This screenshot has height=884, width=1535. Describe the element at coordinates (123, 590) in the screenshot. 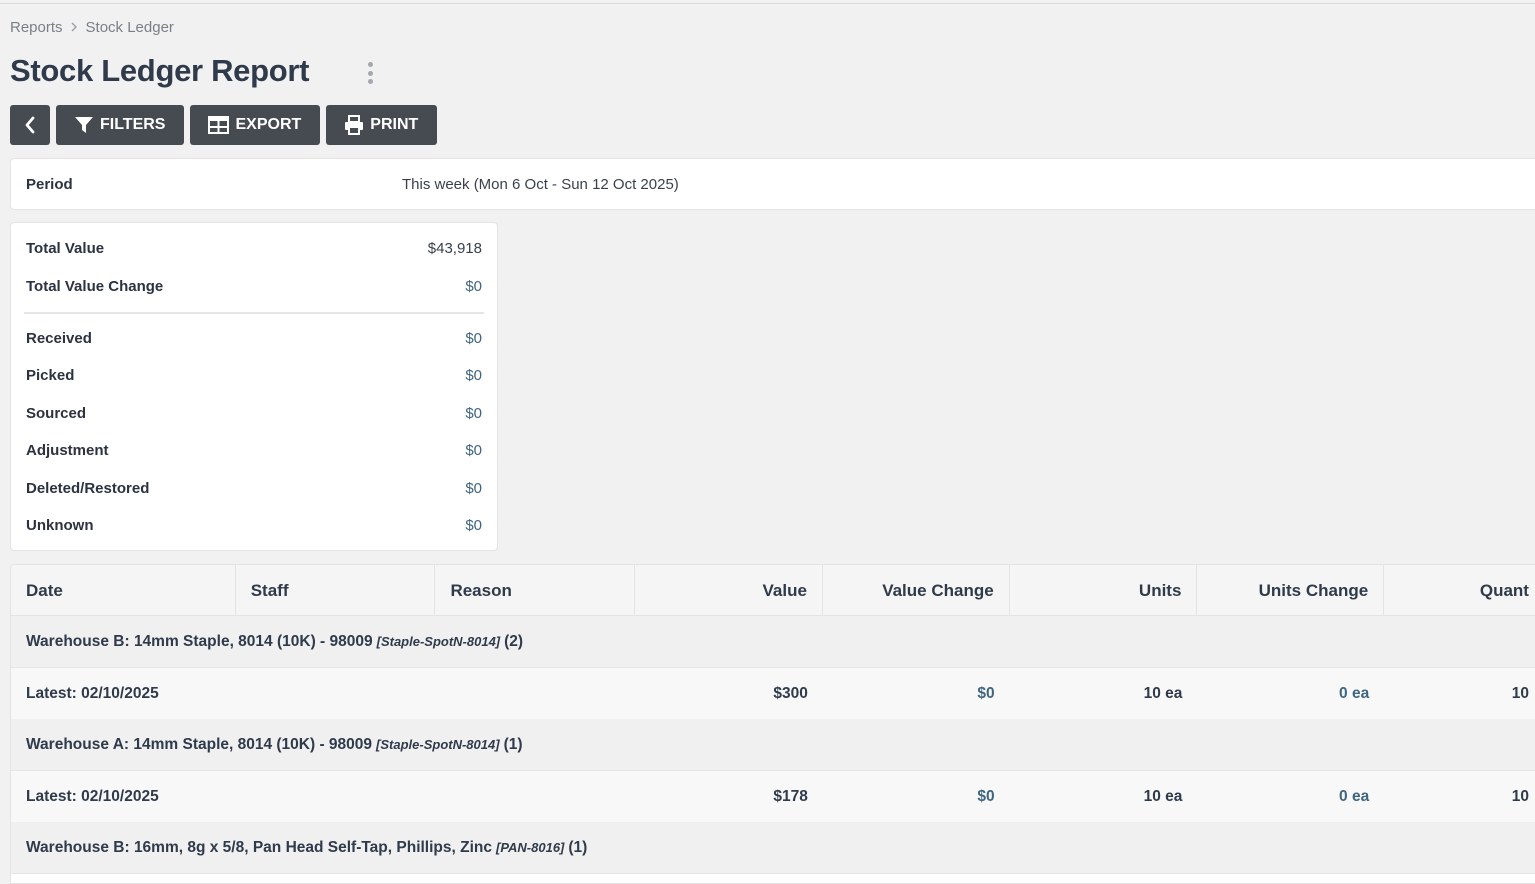

I see `column-header-date: Date` at that location.